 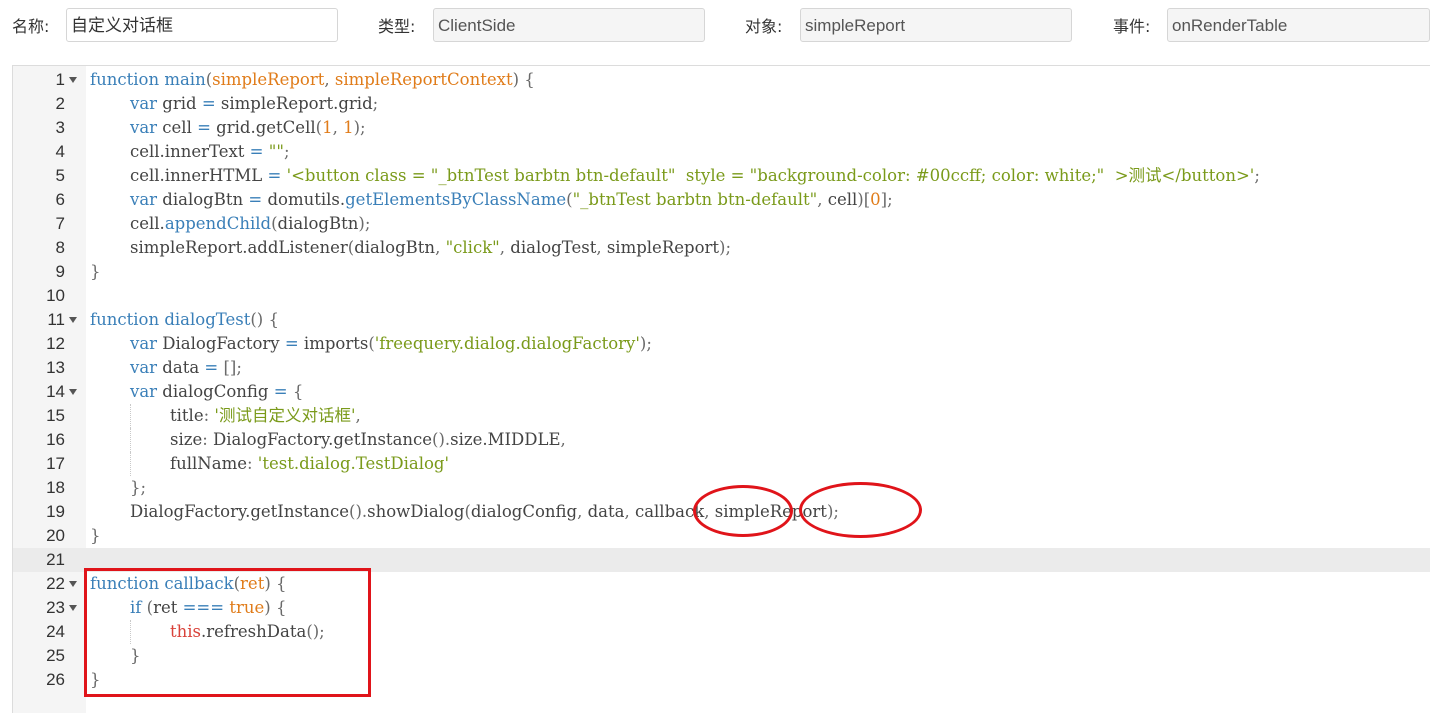 What do you see at coordinates (721, 272) in the screenshot?
I see `code-line: 9}` at bounding box center [721, 272].